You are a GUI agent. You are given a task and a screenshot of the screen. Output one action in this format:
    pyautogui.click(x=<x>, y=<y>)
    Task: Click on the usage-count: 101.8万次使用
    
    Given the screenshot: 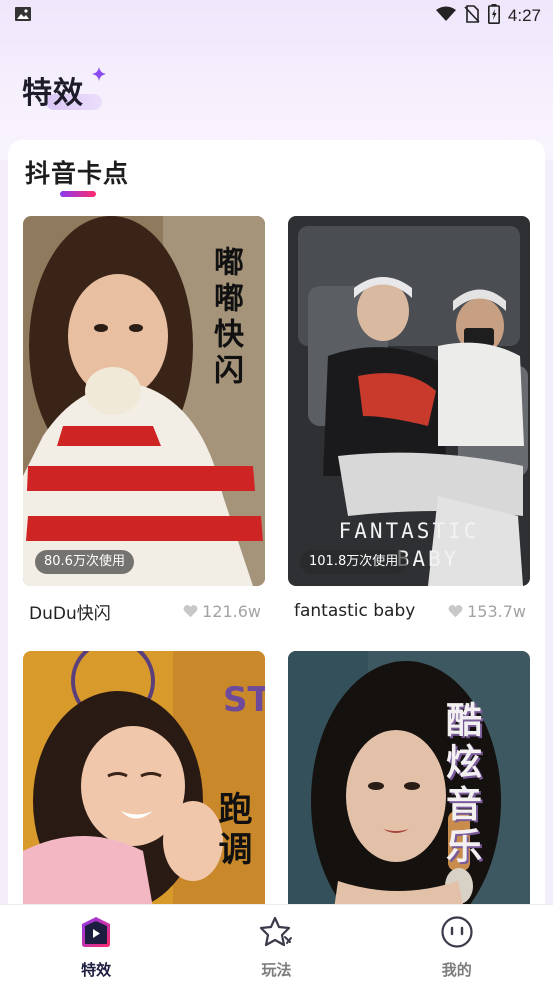 What is the action you would take?
    pyautogui.click(x=354, y=562)
    